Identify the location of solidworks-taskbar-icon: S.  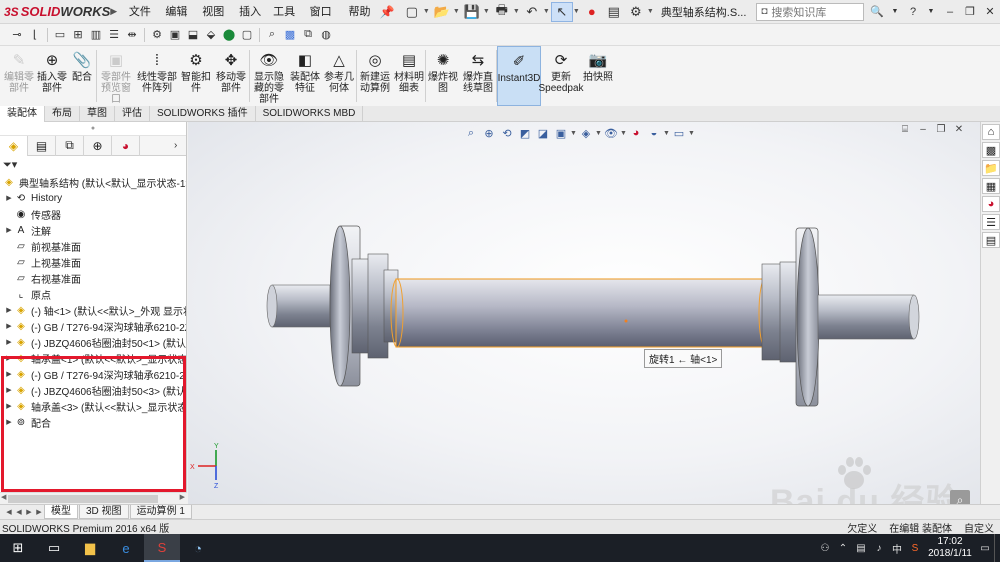
(162, 548).